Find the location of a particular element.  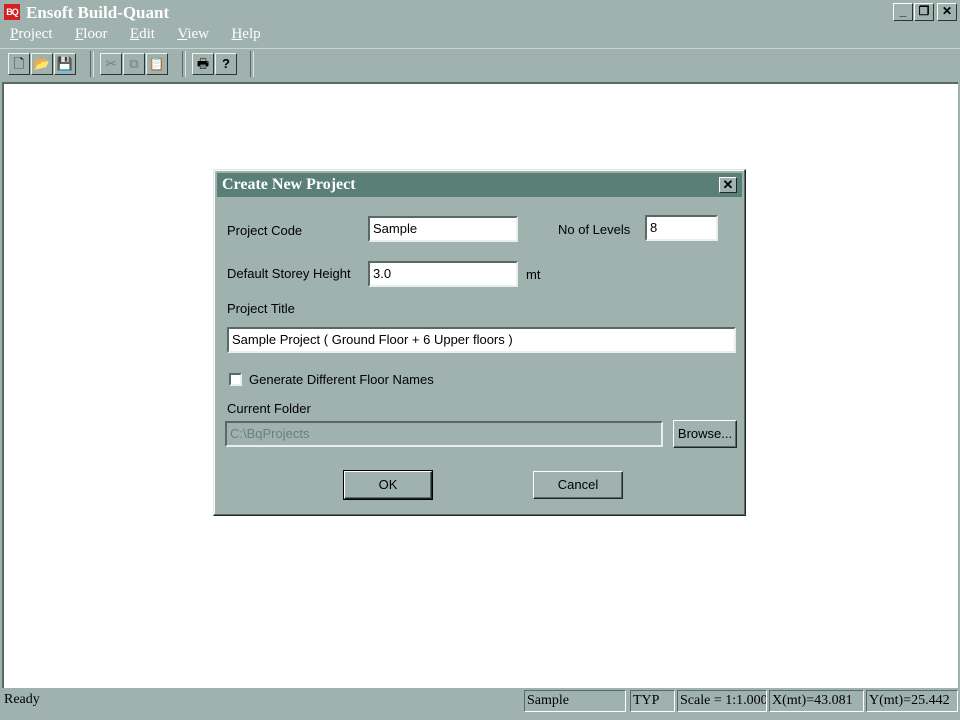

floor-names-label: Generate Different Floor Names is located at coordinates (341, 379).